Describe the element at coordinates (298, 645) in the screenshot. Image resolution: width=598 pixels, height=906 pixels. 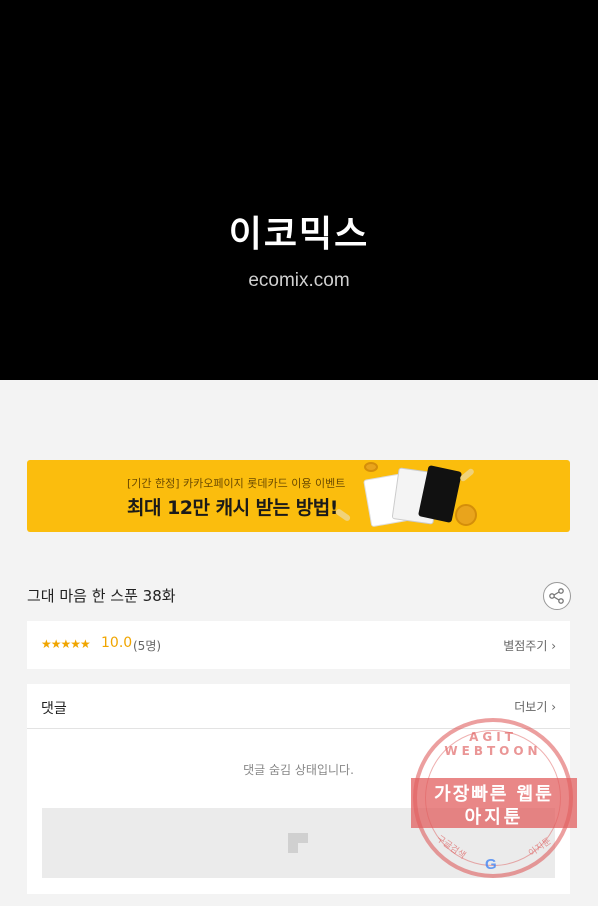
I see `rating-panel: ★★★★★ 10.0 (5명) 별점주기 ›` at that location.